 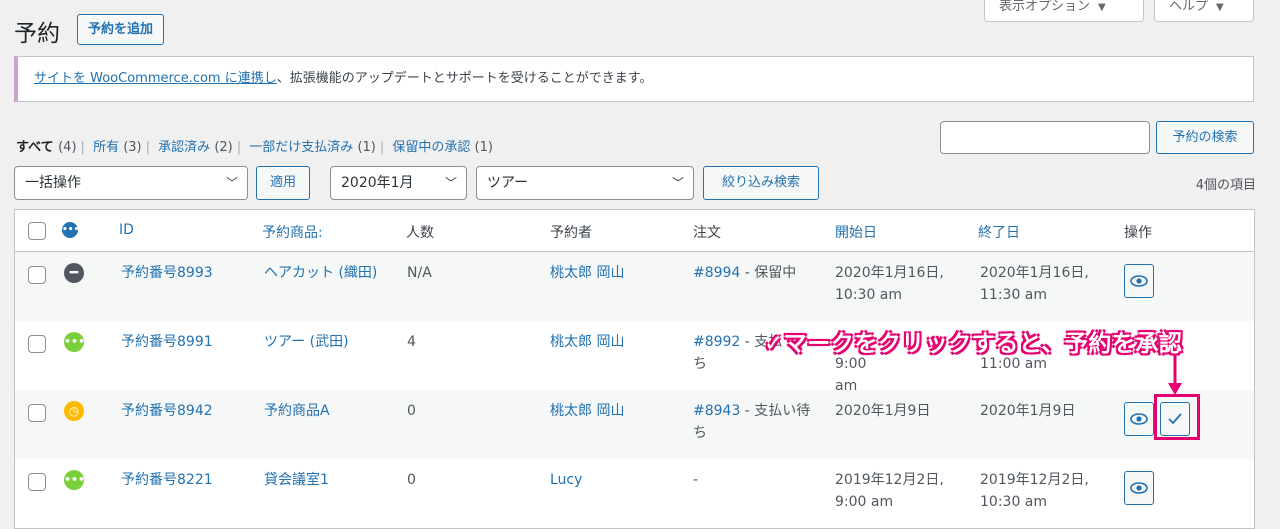 I want to click on end-date: 2020年1月9日, so click(x=1028, y=411).